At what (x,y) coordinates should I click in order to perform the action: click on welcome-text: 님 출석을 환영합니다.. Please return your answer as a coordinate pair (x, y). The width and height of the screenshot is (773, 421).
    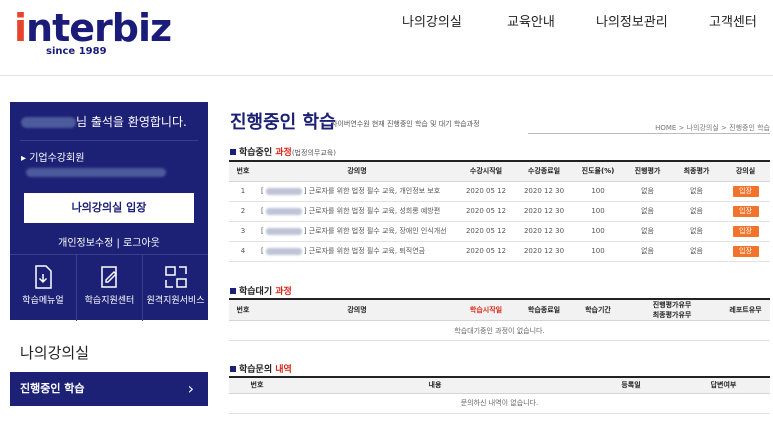
    Looking at the image, I should click on (131, 122).